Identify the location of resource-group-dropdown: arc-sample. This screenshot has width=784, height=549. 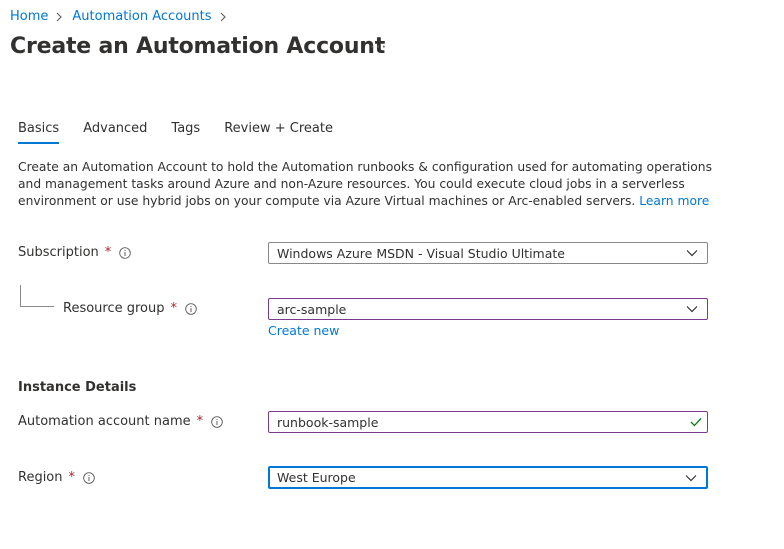
(488, 309).